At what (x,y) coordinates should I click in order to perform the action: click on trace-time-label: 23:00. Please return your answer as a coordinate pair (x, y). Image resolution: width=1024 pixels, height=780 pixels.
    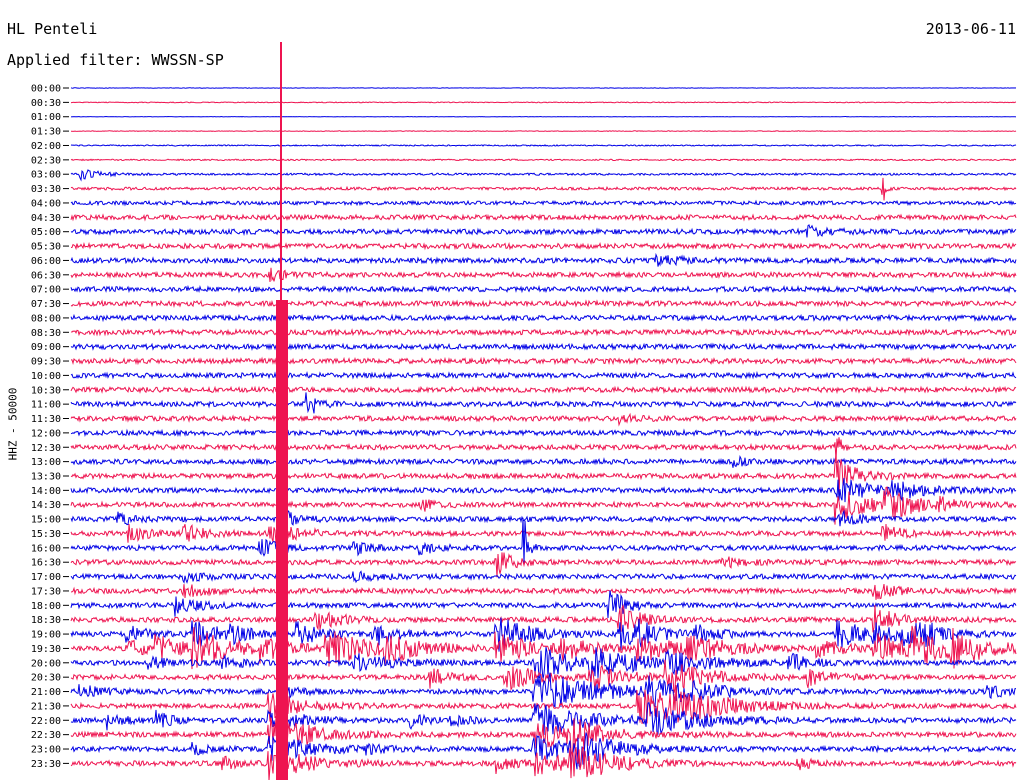
    Looking at the image, I should click on (46, 750).